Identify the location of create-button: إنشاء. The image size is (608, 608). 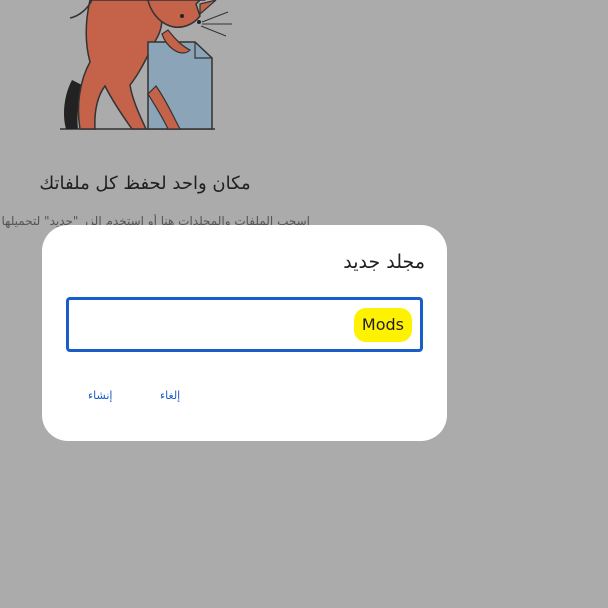
(100, 395).